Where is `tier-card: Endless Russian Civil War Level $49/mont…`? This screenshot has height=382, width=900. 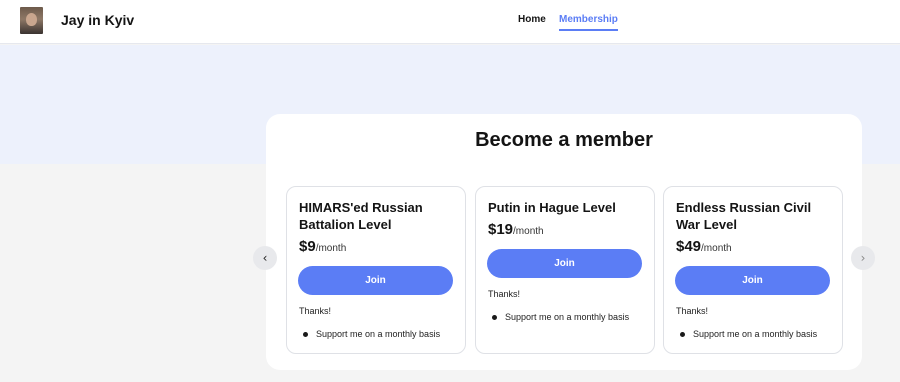 tier-card: Endless Russian Civil War Level $49/mont… is located at coordinates (753, 270).